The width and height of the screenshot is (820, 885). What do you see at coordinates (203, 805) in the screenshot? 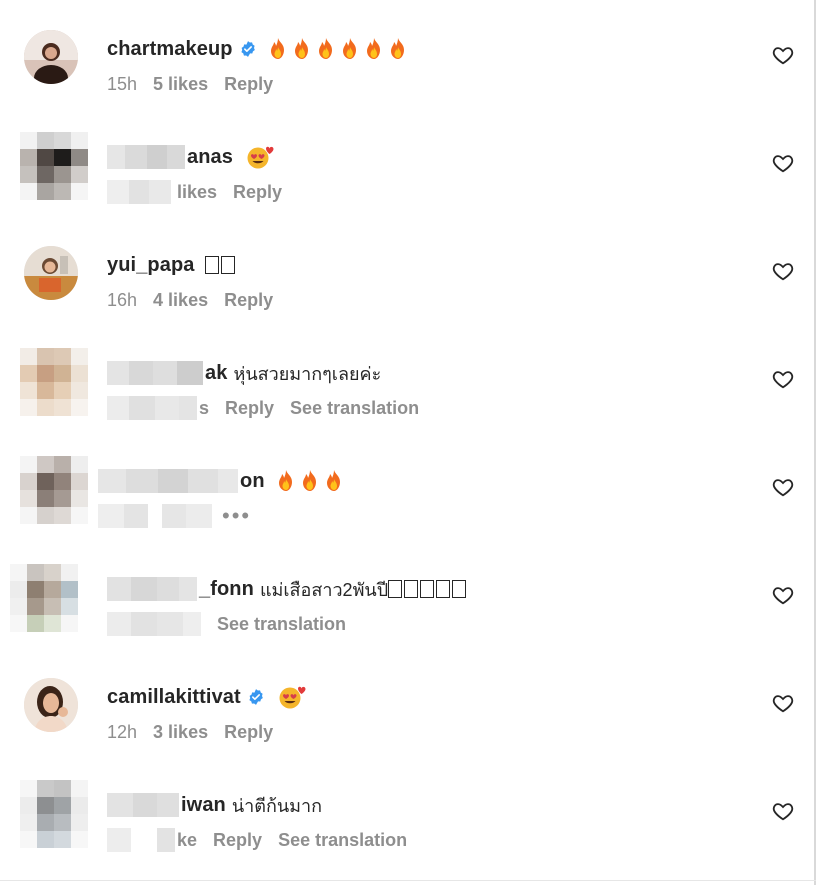
I see `username: iwan` at bounding box center [203, 805].